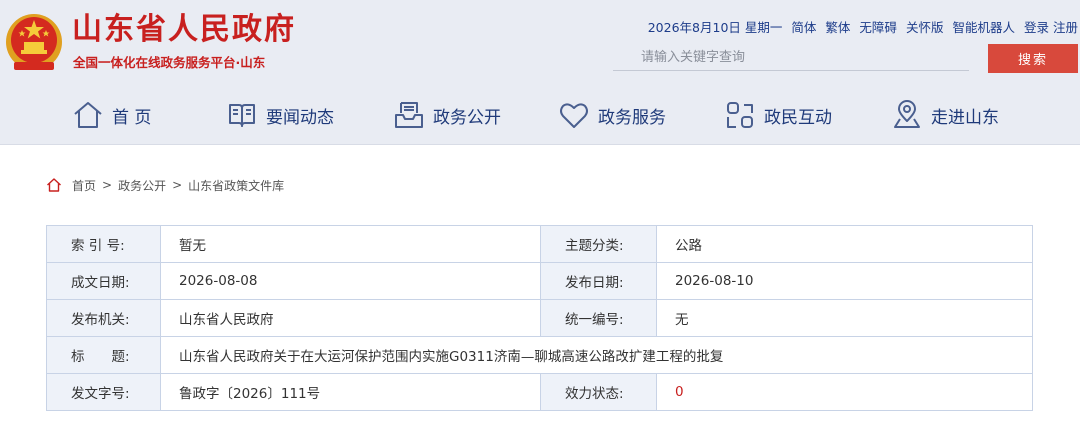 The height and width of the screenshot is (426, 1080). I want to click on nav-gov-services-label: 政务服务, so click(632, 117).